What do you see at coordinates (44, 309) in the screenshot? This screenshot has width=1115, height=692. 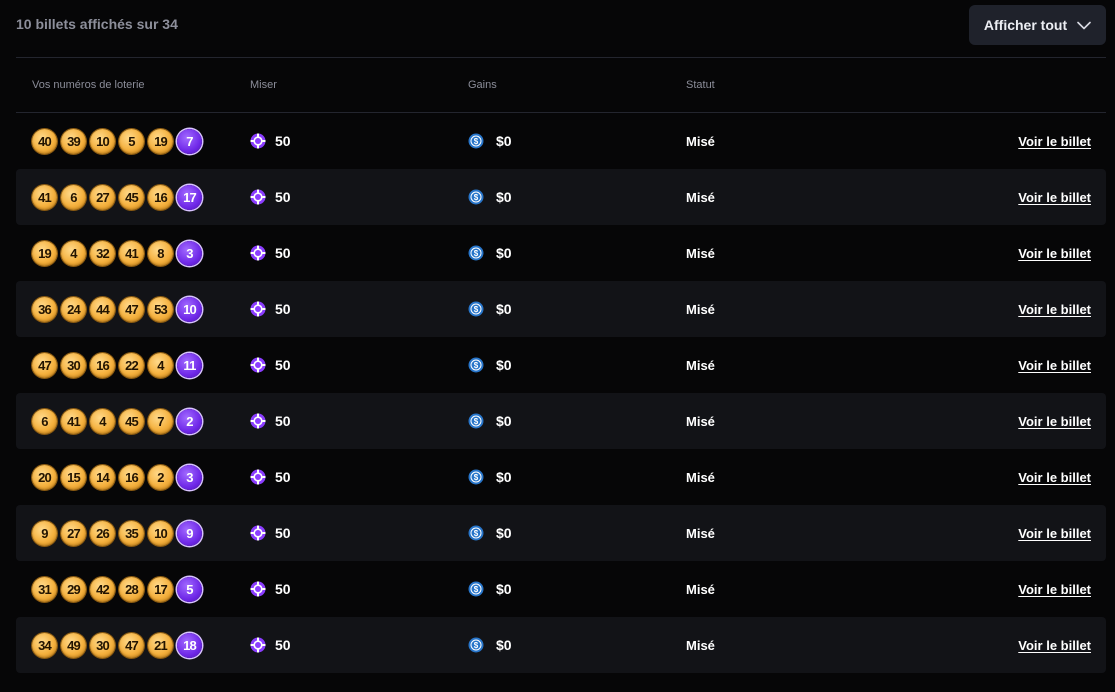 I see `number-ball: 36` at bounding box center [44, 309].